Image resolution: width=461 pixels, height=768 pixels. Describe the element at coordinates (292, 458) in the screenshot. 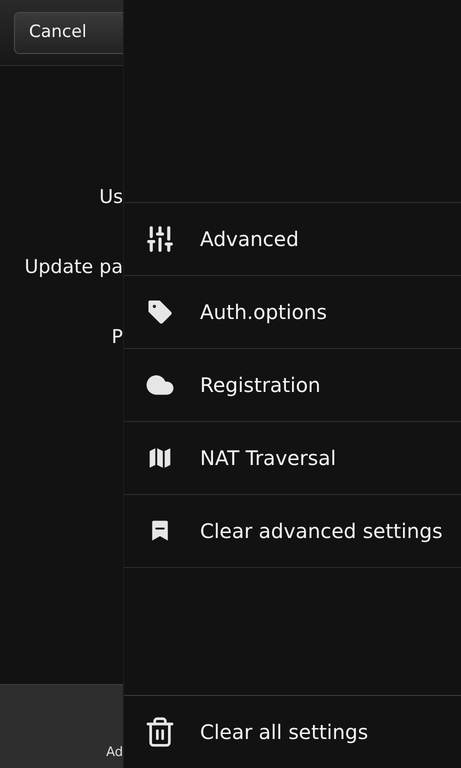

I see `menu-item: NAT Traversal` at that location.